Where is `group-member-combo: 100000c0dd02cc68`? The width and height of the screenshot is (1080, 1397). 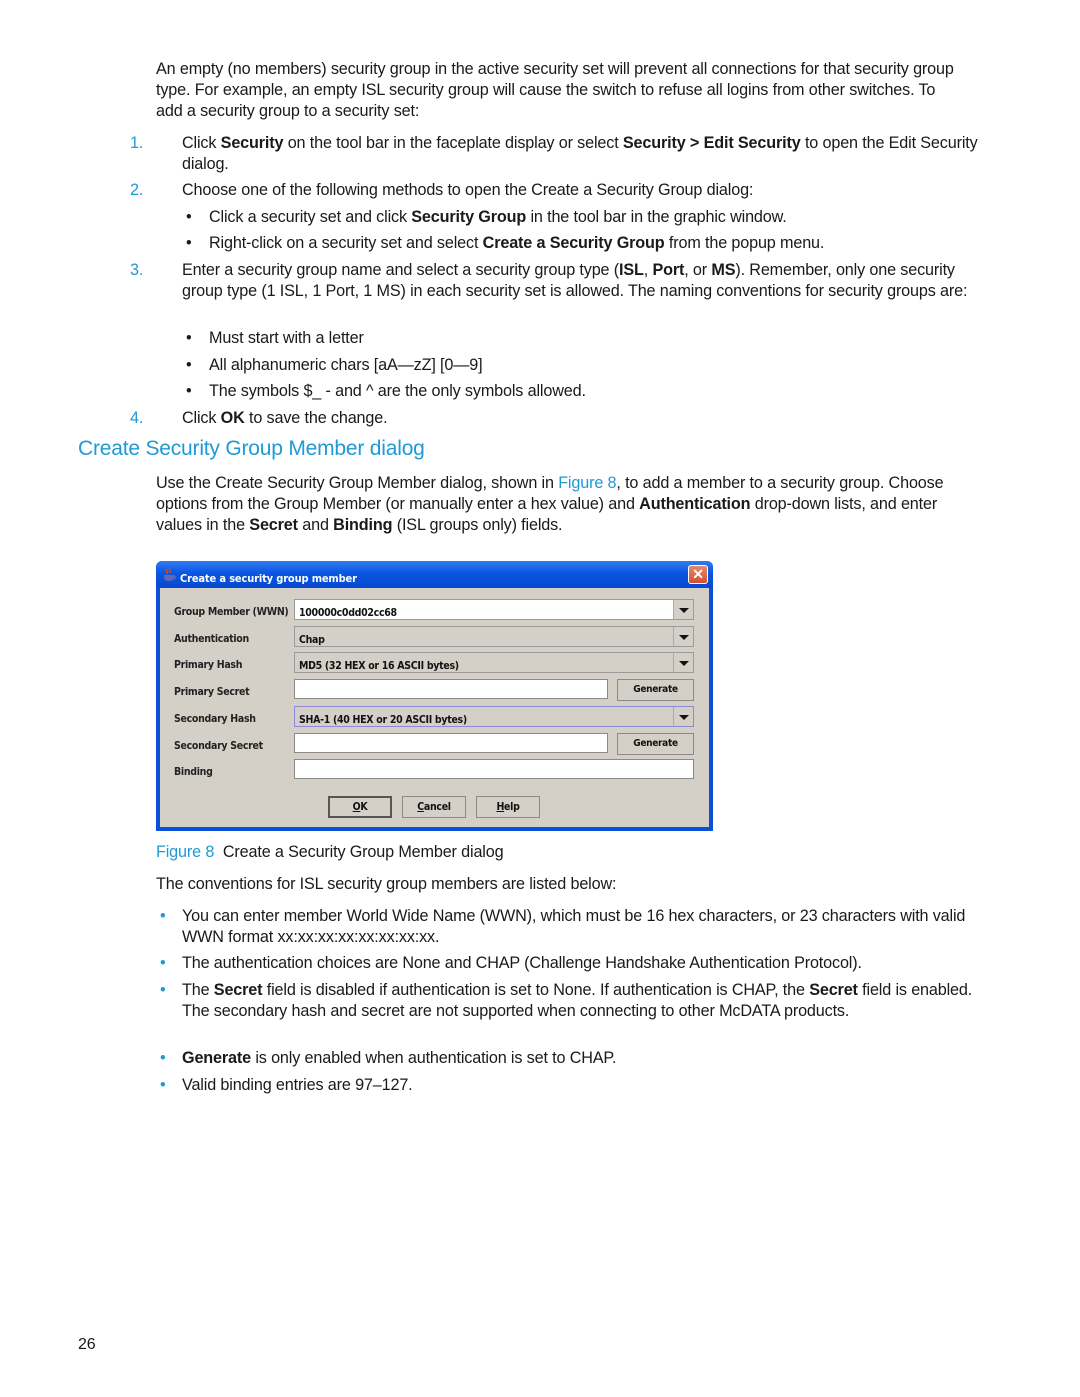
group-member-combo: 100000c0dd02cc68 is located at coordinates (494, 609).